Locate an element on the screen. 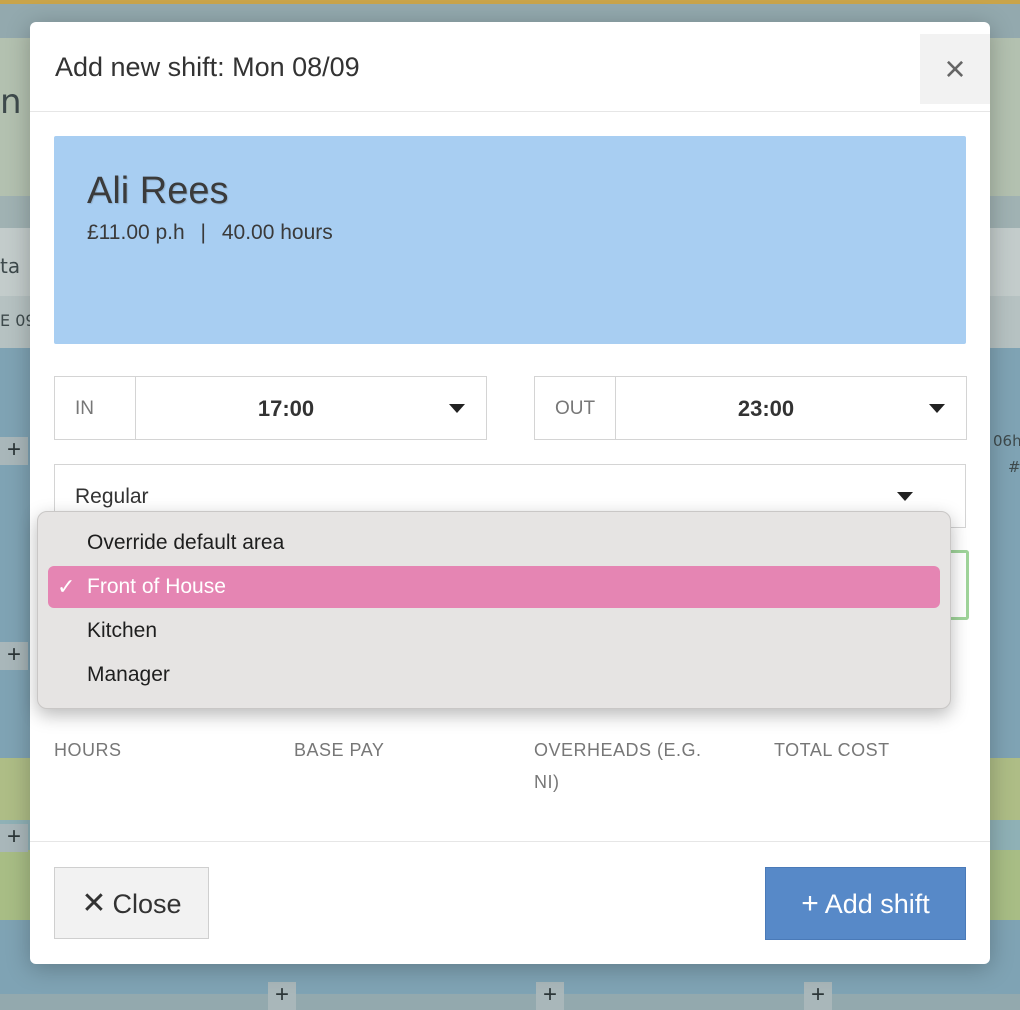 Image resolution: width=1020 pixels, height=1010 pixels. employee-hours: 40.00 hours is located at coordinates (277, 232).